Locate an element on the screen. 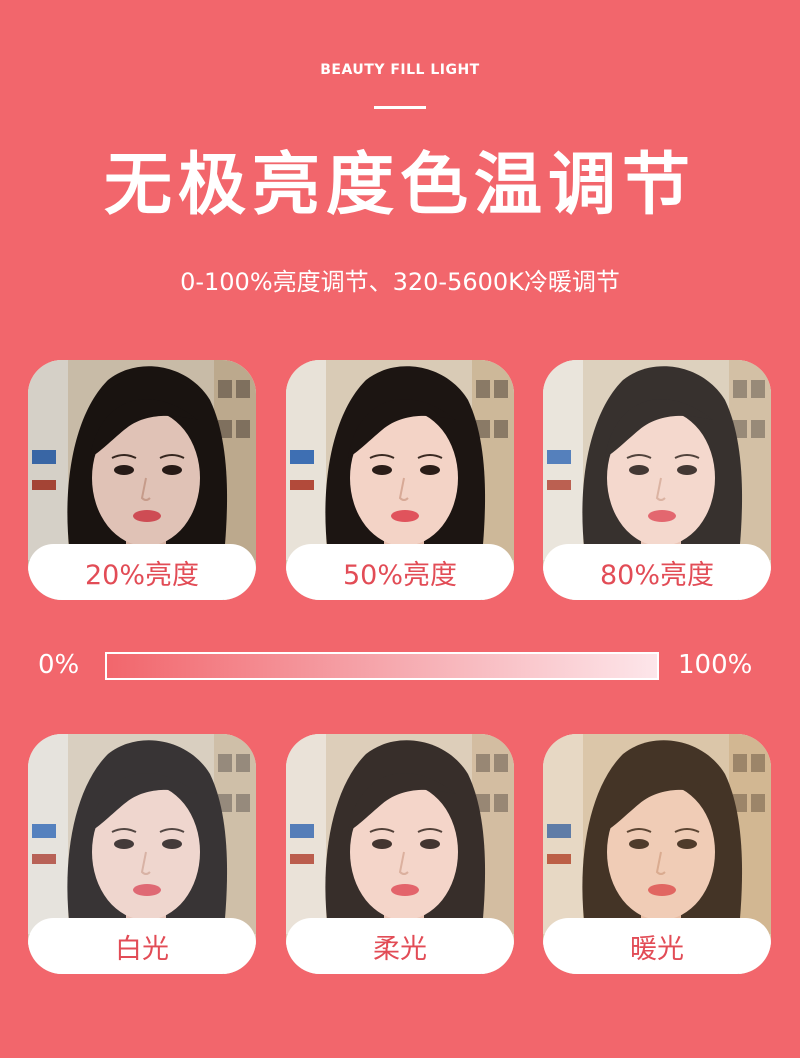 The width and height of the screenshot is (800, 1058). brightness-label: 80%亮度 is located at coordinates (657, 572).